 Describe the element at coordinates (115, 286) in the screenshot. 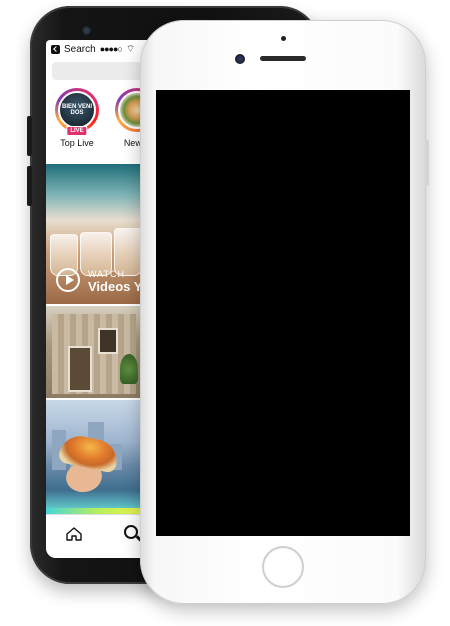

I see `watch-title: Videos Y` at that location.